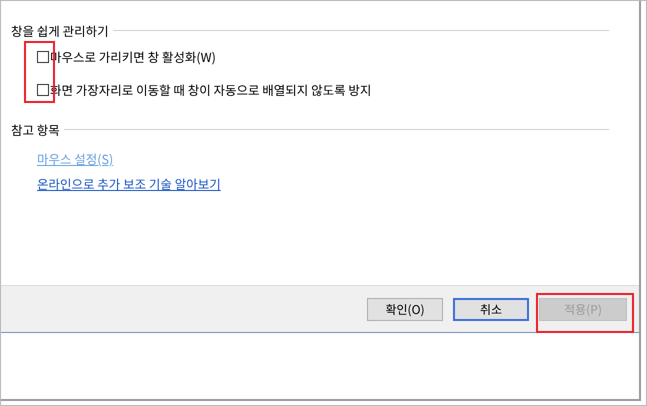  Describe the element at coordinates (129, 183) in the screenshot. I see `link: 온라인으로 추가 보조 기술 알아보기` at that location.